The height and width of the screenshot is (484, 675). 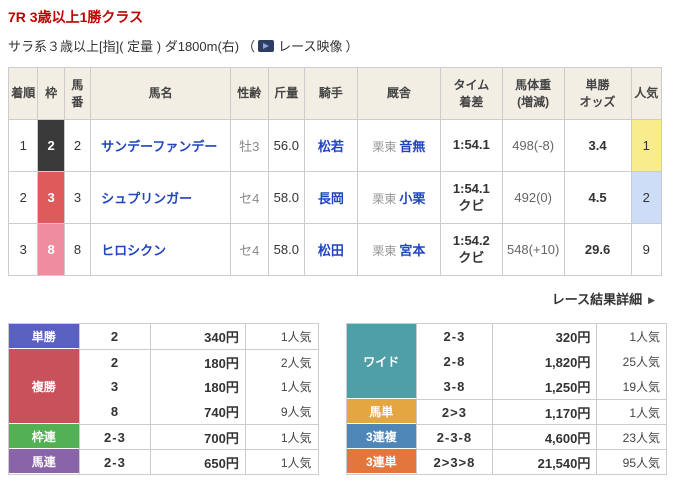 What do you see at coordinates (544, 386) in the screenshot?
I see `payout-amount: 1,250円` at bounding box center [544, 386].